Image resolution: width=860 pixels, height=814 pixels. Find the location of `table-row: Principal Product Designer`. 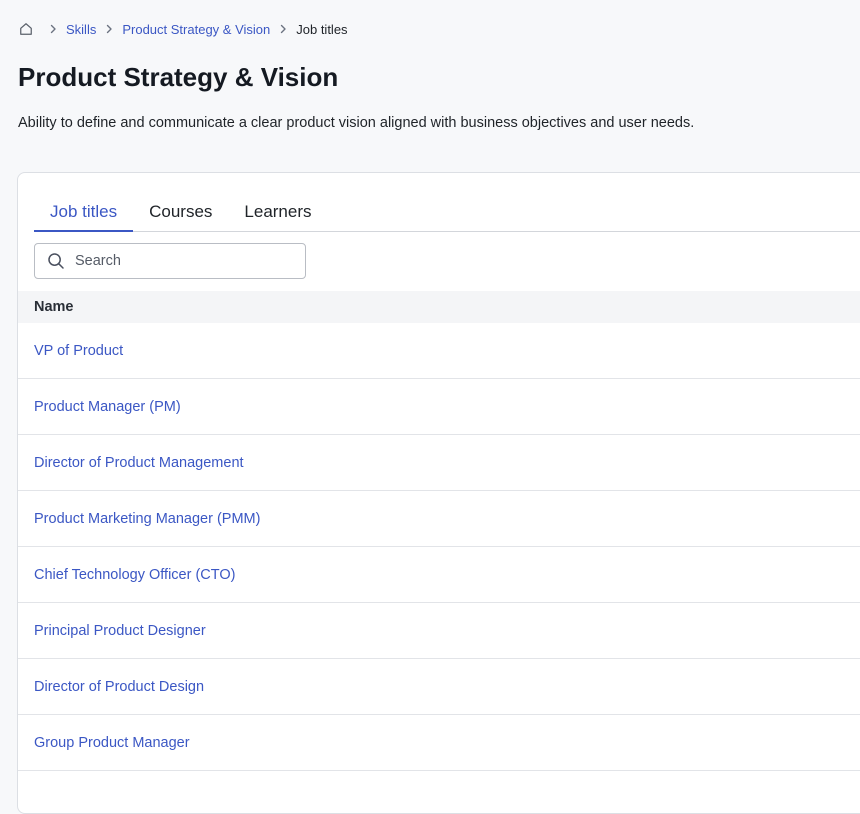

table-row: Principal Product Designer is located at coordinates (439, 631).